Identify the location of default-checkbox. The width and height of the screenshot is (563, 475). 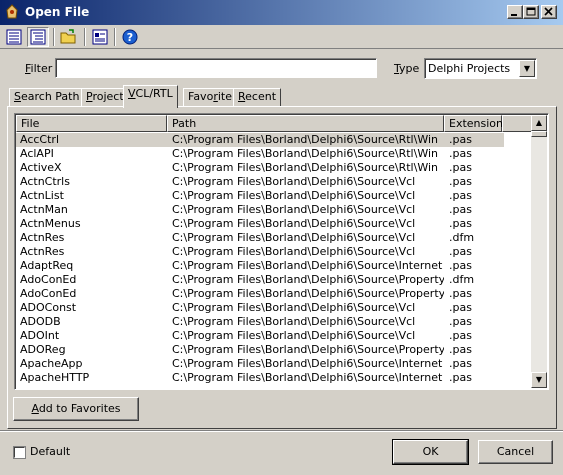
(19, 452).